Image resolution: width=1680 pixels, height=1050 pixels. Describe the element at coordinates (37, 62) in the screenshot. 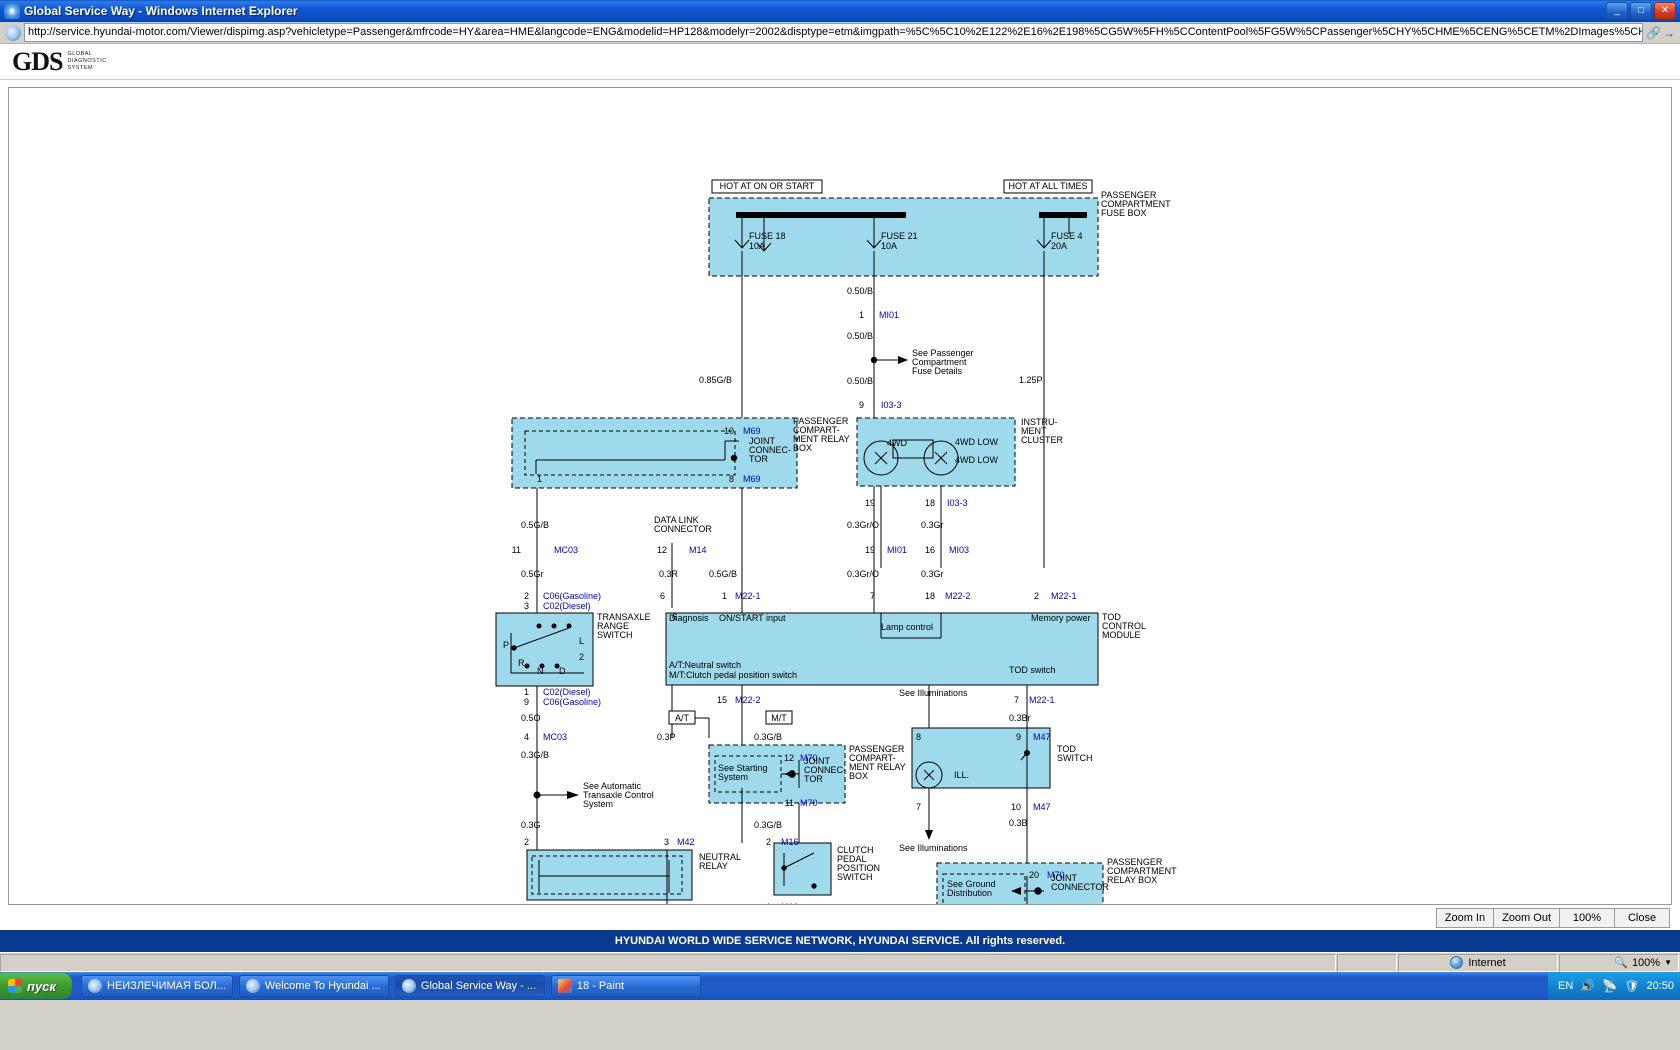

I see `gds-logo: GDS` at that location.